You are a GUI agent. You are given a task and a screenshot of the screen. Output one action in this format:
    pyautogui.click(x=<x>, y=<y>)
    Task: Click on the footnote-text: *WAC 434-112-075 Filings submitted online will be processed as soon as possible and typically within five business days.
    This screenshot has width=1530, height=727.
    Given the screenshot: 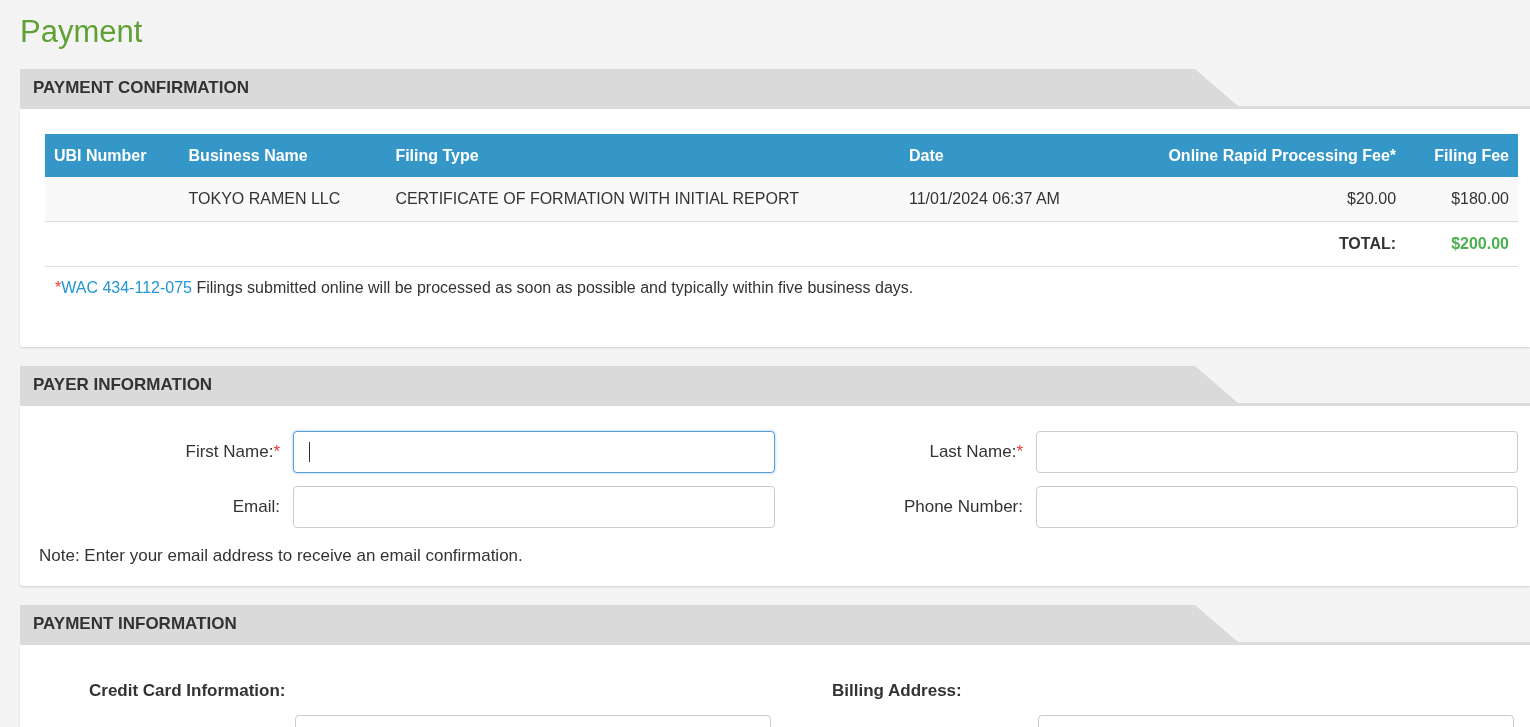 What is the action you would take?
    pyautogui.click(x=485, y=288)
    